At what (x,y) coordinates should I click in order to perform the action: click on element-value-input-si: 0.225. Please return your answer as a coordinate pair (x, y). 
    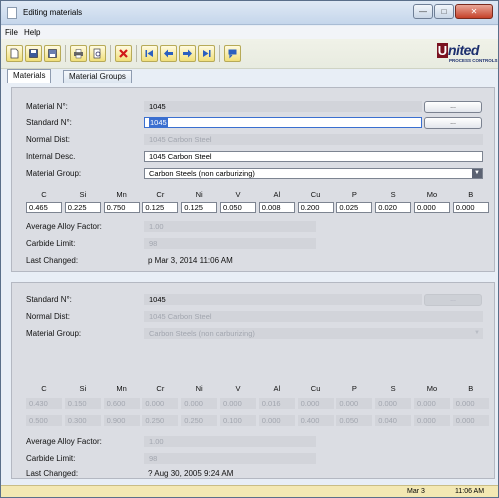
    Looking at the image, I should click on (82, 207).